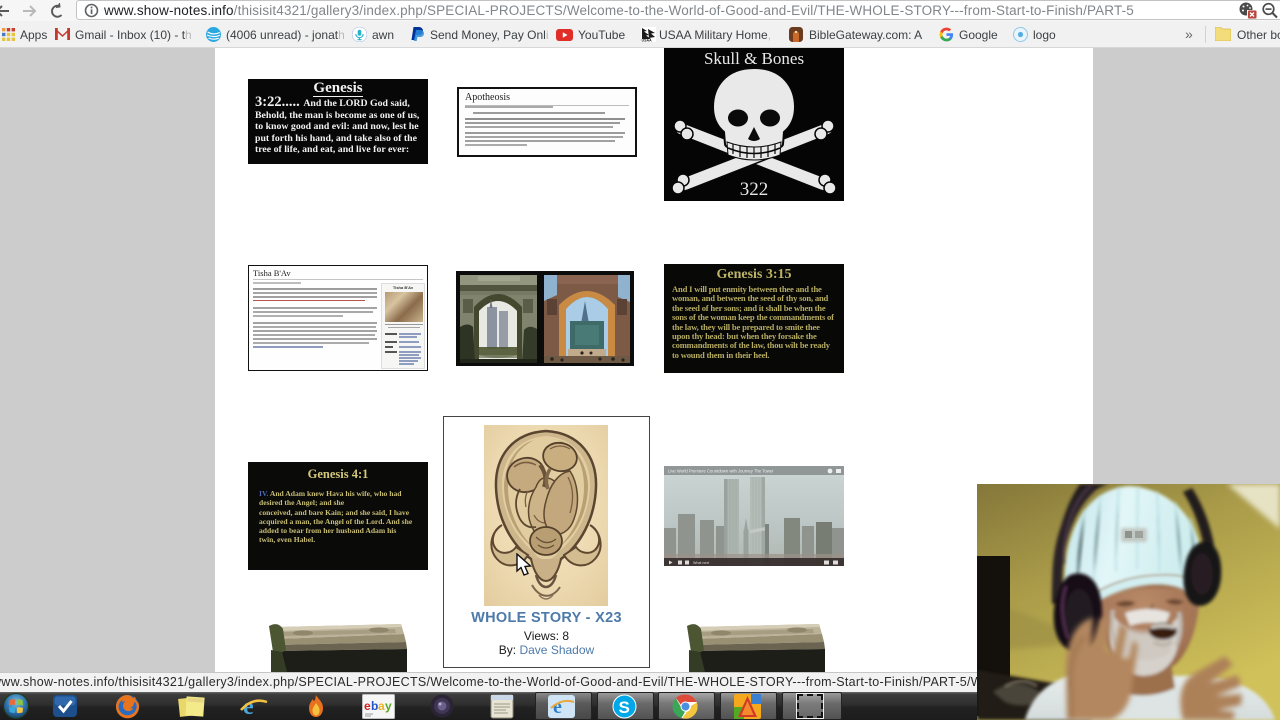  What do you see at coordinates (701, 563) in the screenshot?
I see `svg-text: What next` at bounding box center [701, 563].